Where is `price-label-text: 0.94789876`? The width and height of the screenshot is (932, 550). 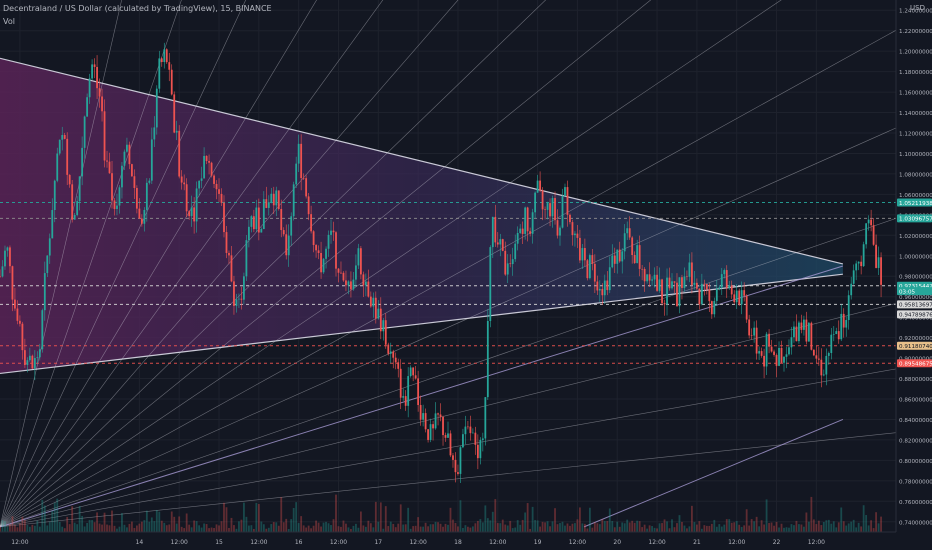 price-label-text: 0.94789876 is located at coordinates (915, 316).